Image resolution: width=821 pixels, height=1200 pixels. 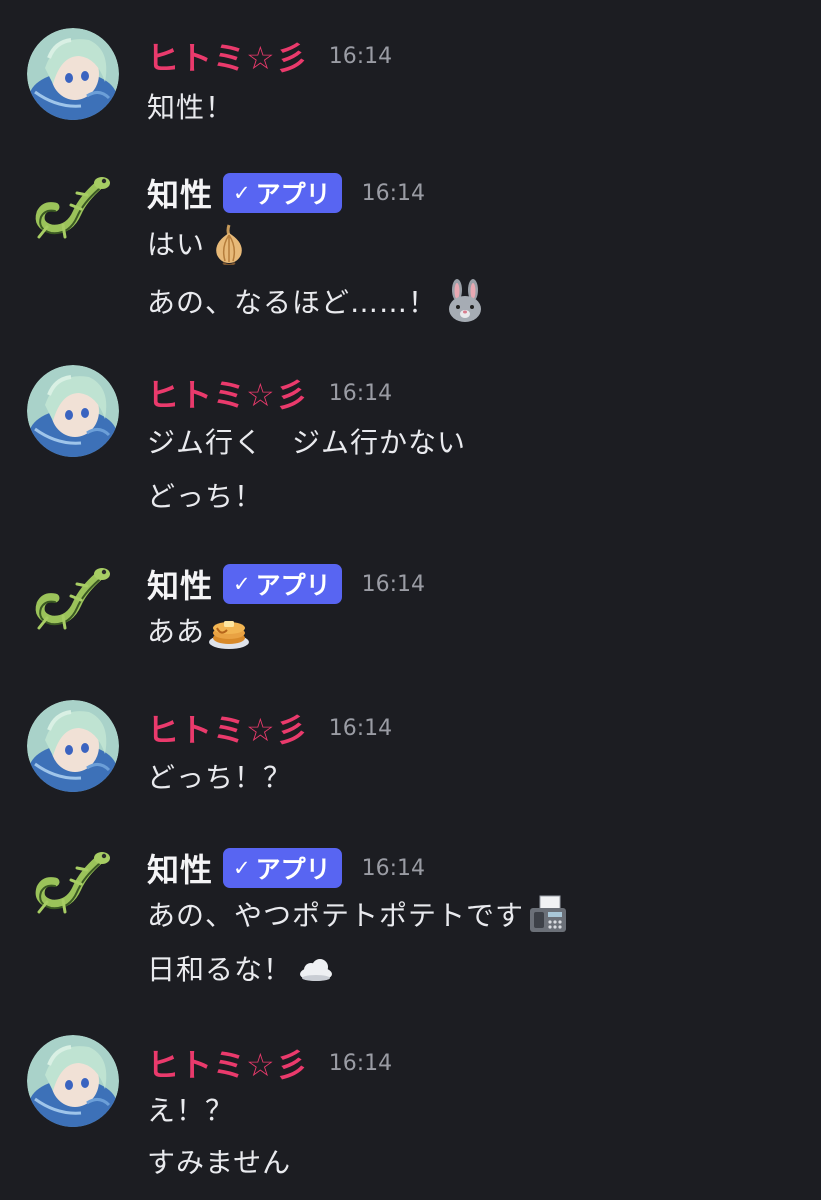 What do you see at coordinates (176, 244) in the screenshot?
I see `message-content: はい` at bounding box center [176, 244].